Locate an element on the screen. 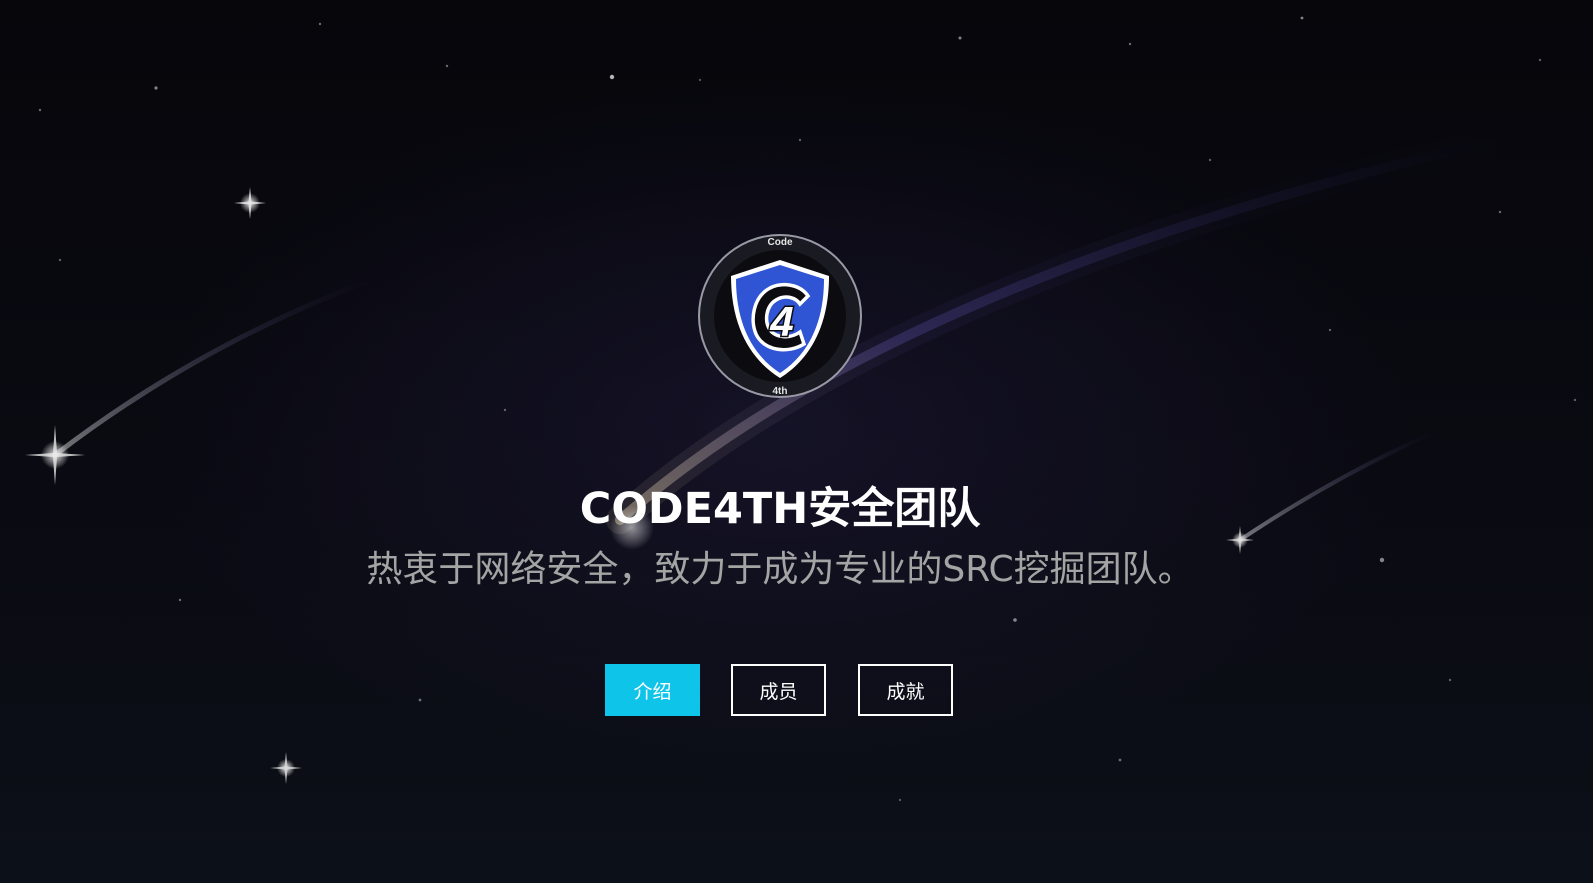  logo-emblem-text: 4 is located at coordinates (781, 321).